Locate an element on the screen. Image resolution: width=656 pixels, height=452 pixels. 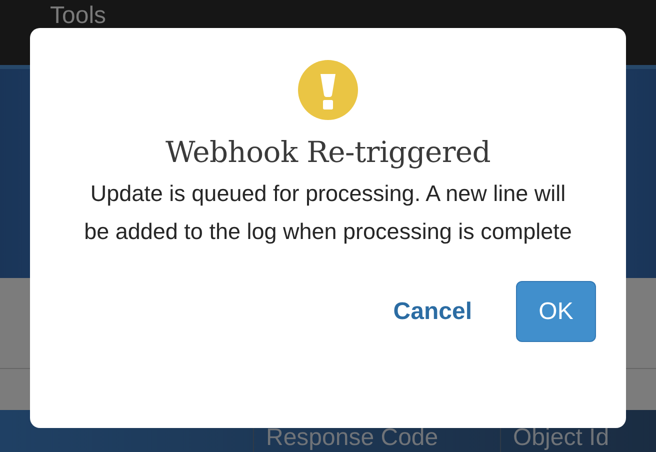
dialog-title: Webhook Re-triggered is located at coordinates (328, 152).